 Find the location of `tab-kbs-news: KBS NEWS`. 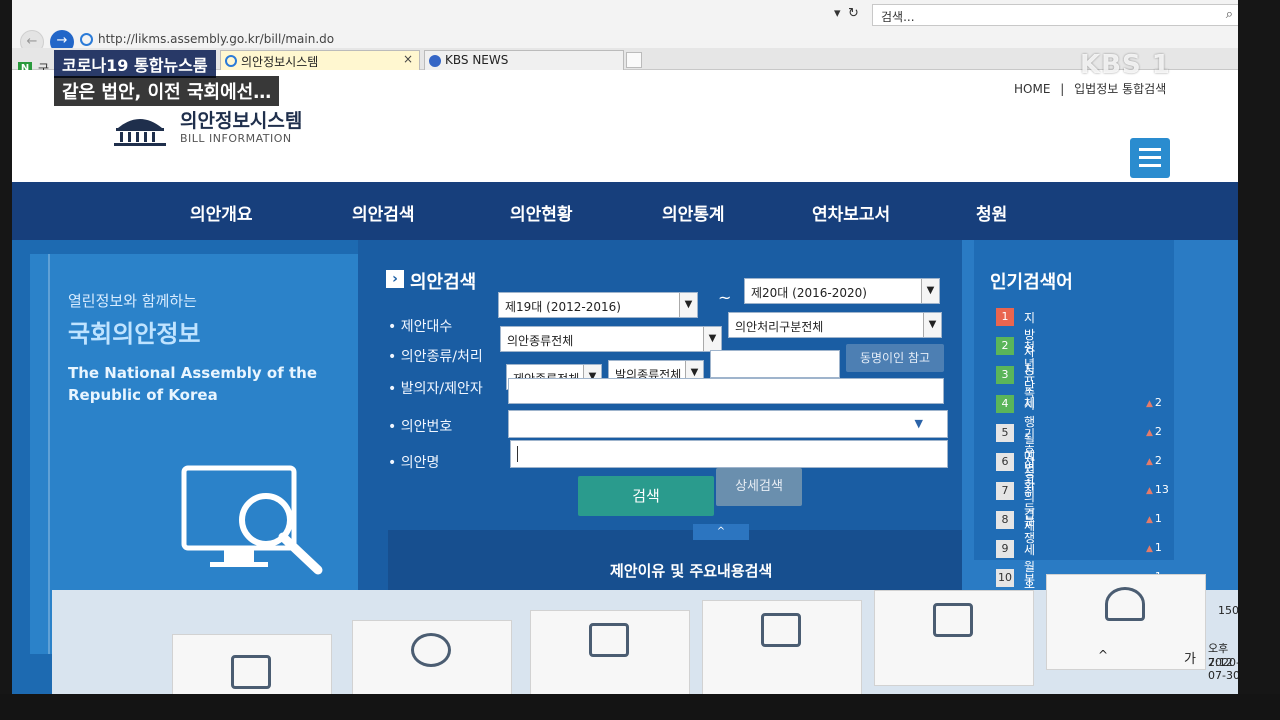

tab-kbs-news: KBS NEWS is located at coordinates (524, 60).